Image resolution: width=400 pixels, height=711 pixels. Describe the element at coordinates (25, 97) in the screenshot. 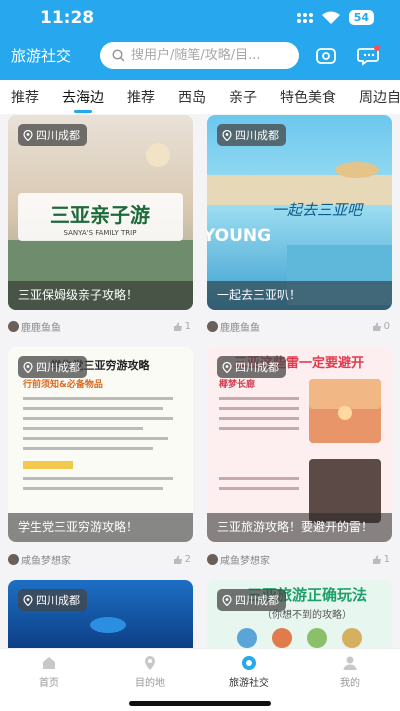

I see `tab-recommend: 推荐` at that location.